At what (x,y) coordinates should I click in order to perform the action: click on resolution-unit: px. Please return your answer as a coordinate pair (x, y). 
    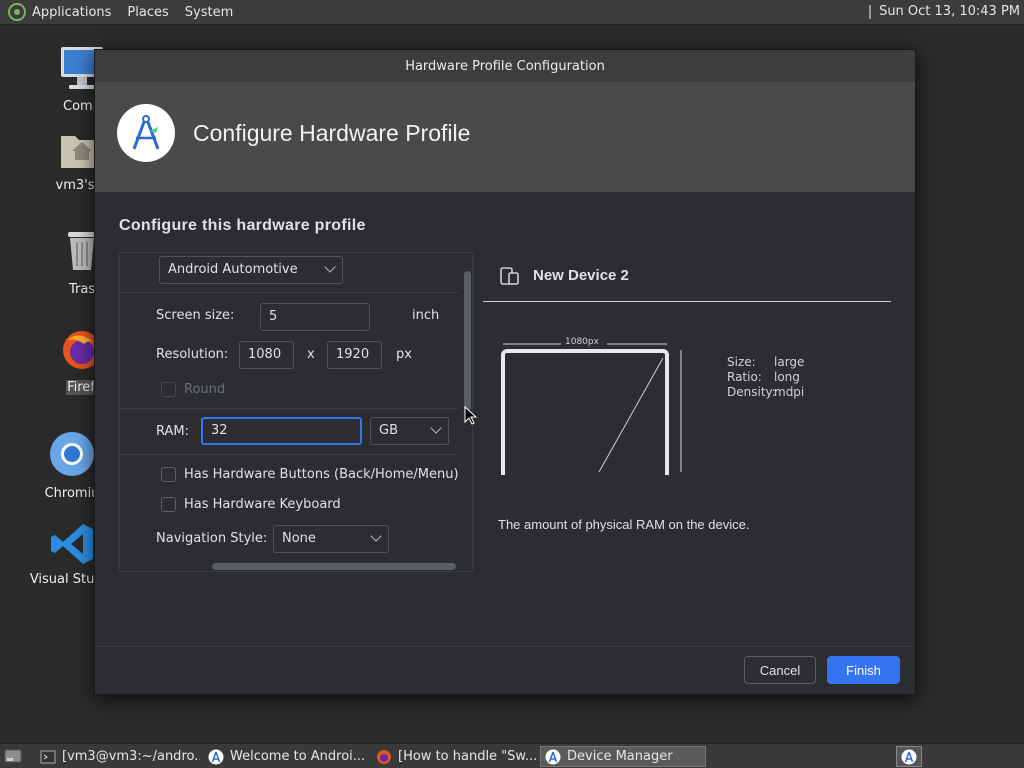
    Looking at the image, I should click on (404, 354).